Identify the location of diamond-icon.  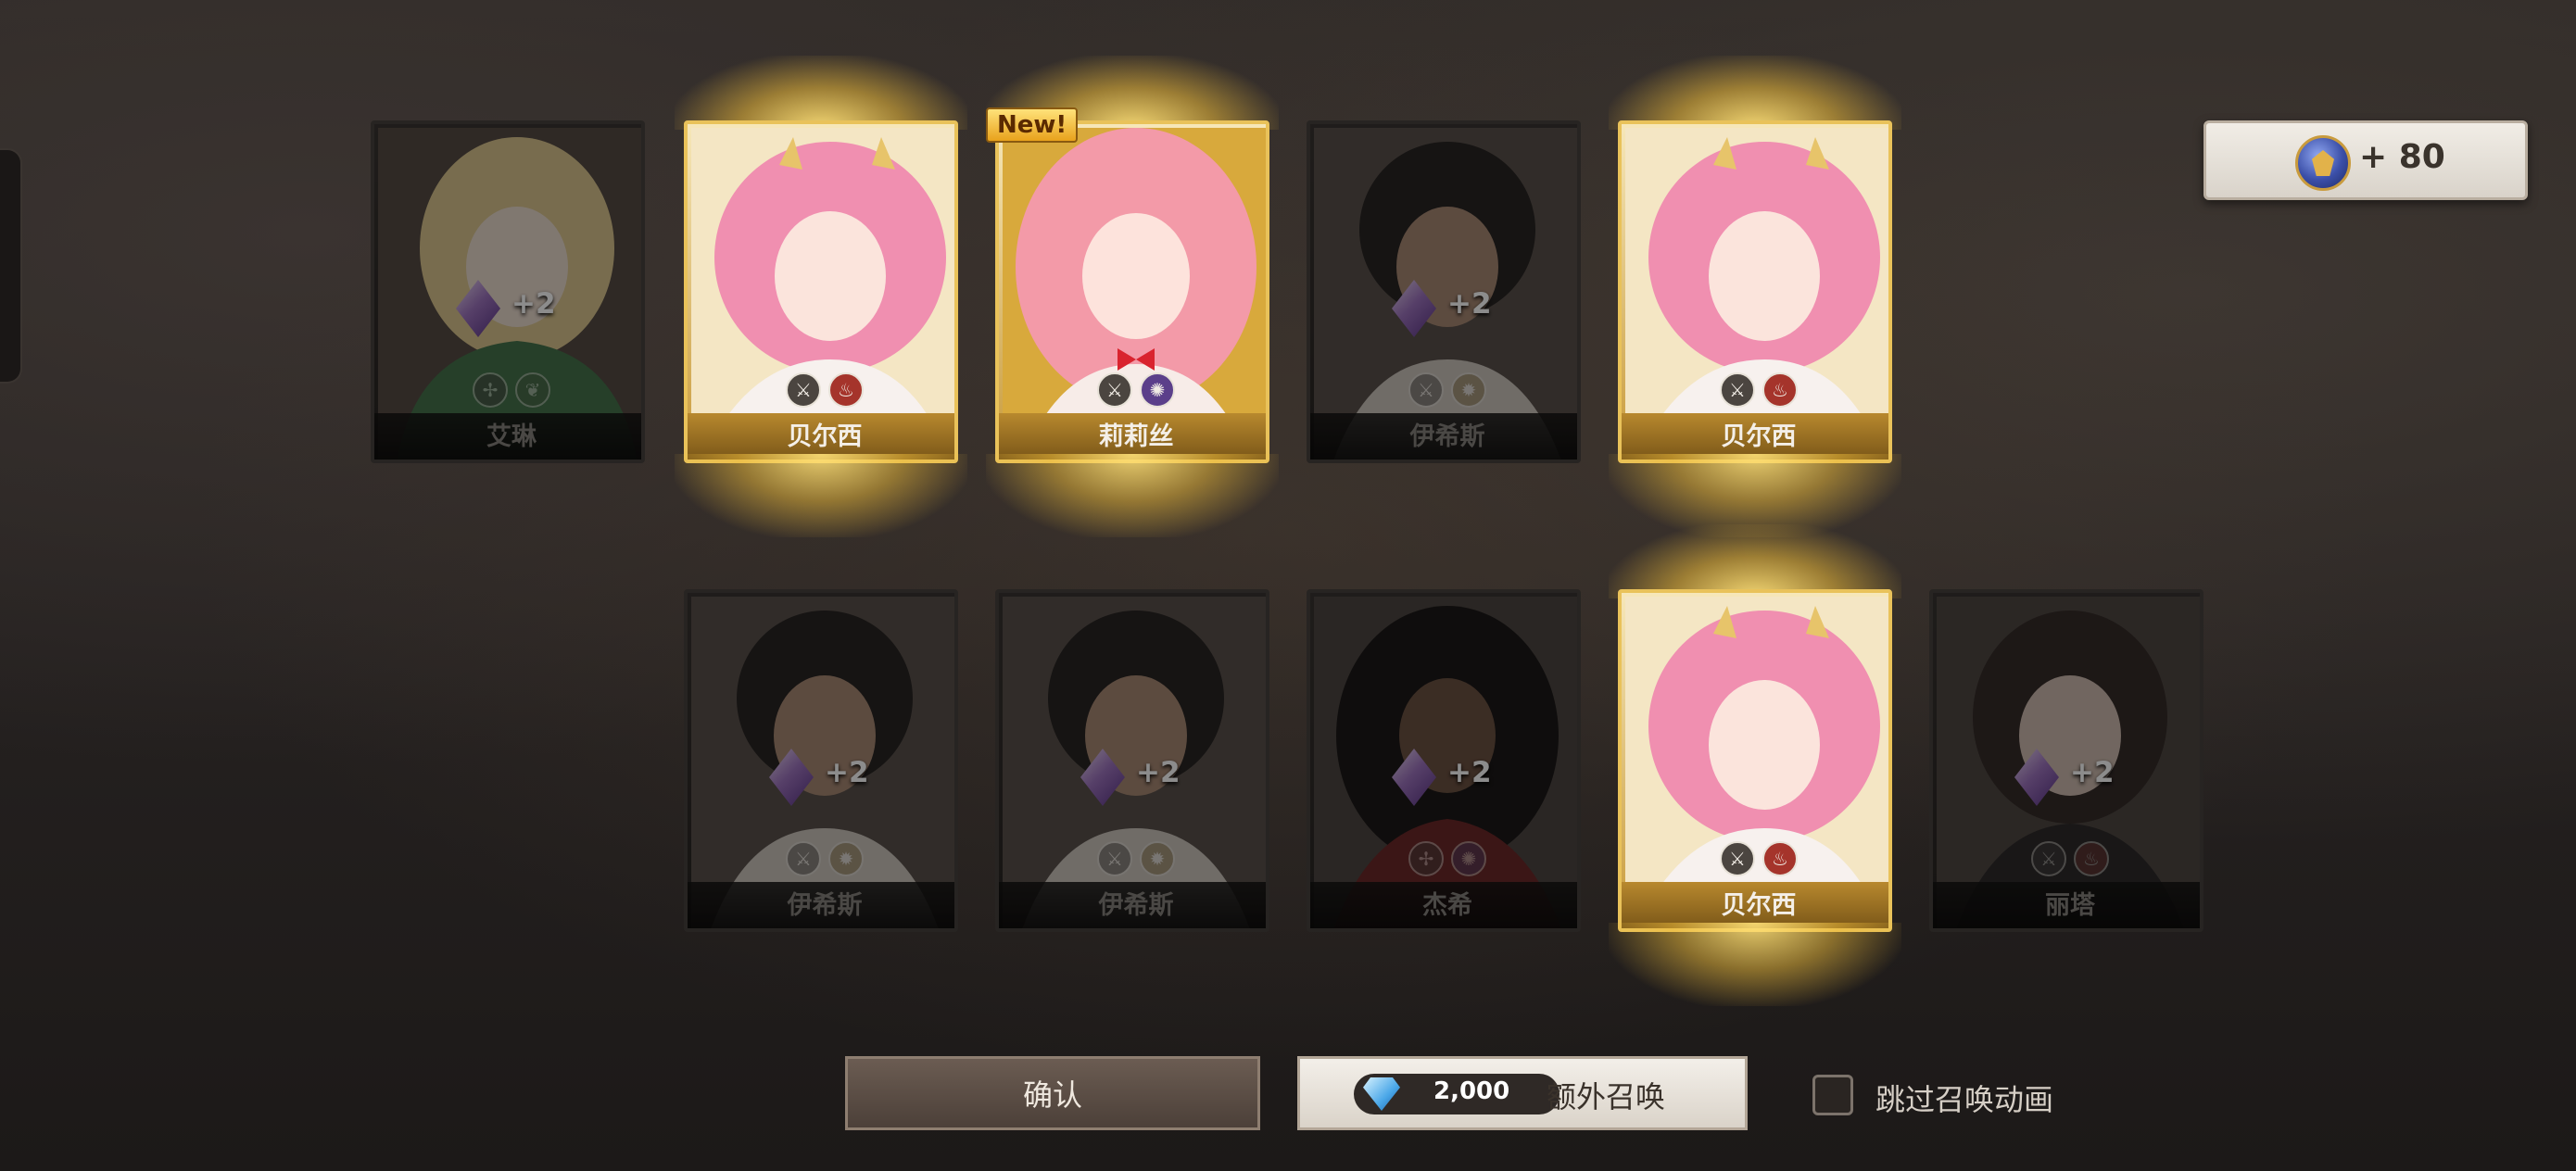
(1382, 1094).